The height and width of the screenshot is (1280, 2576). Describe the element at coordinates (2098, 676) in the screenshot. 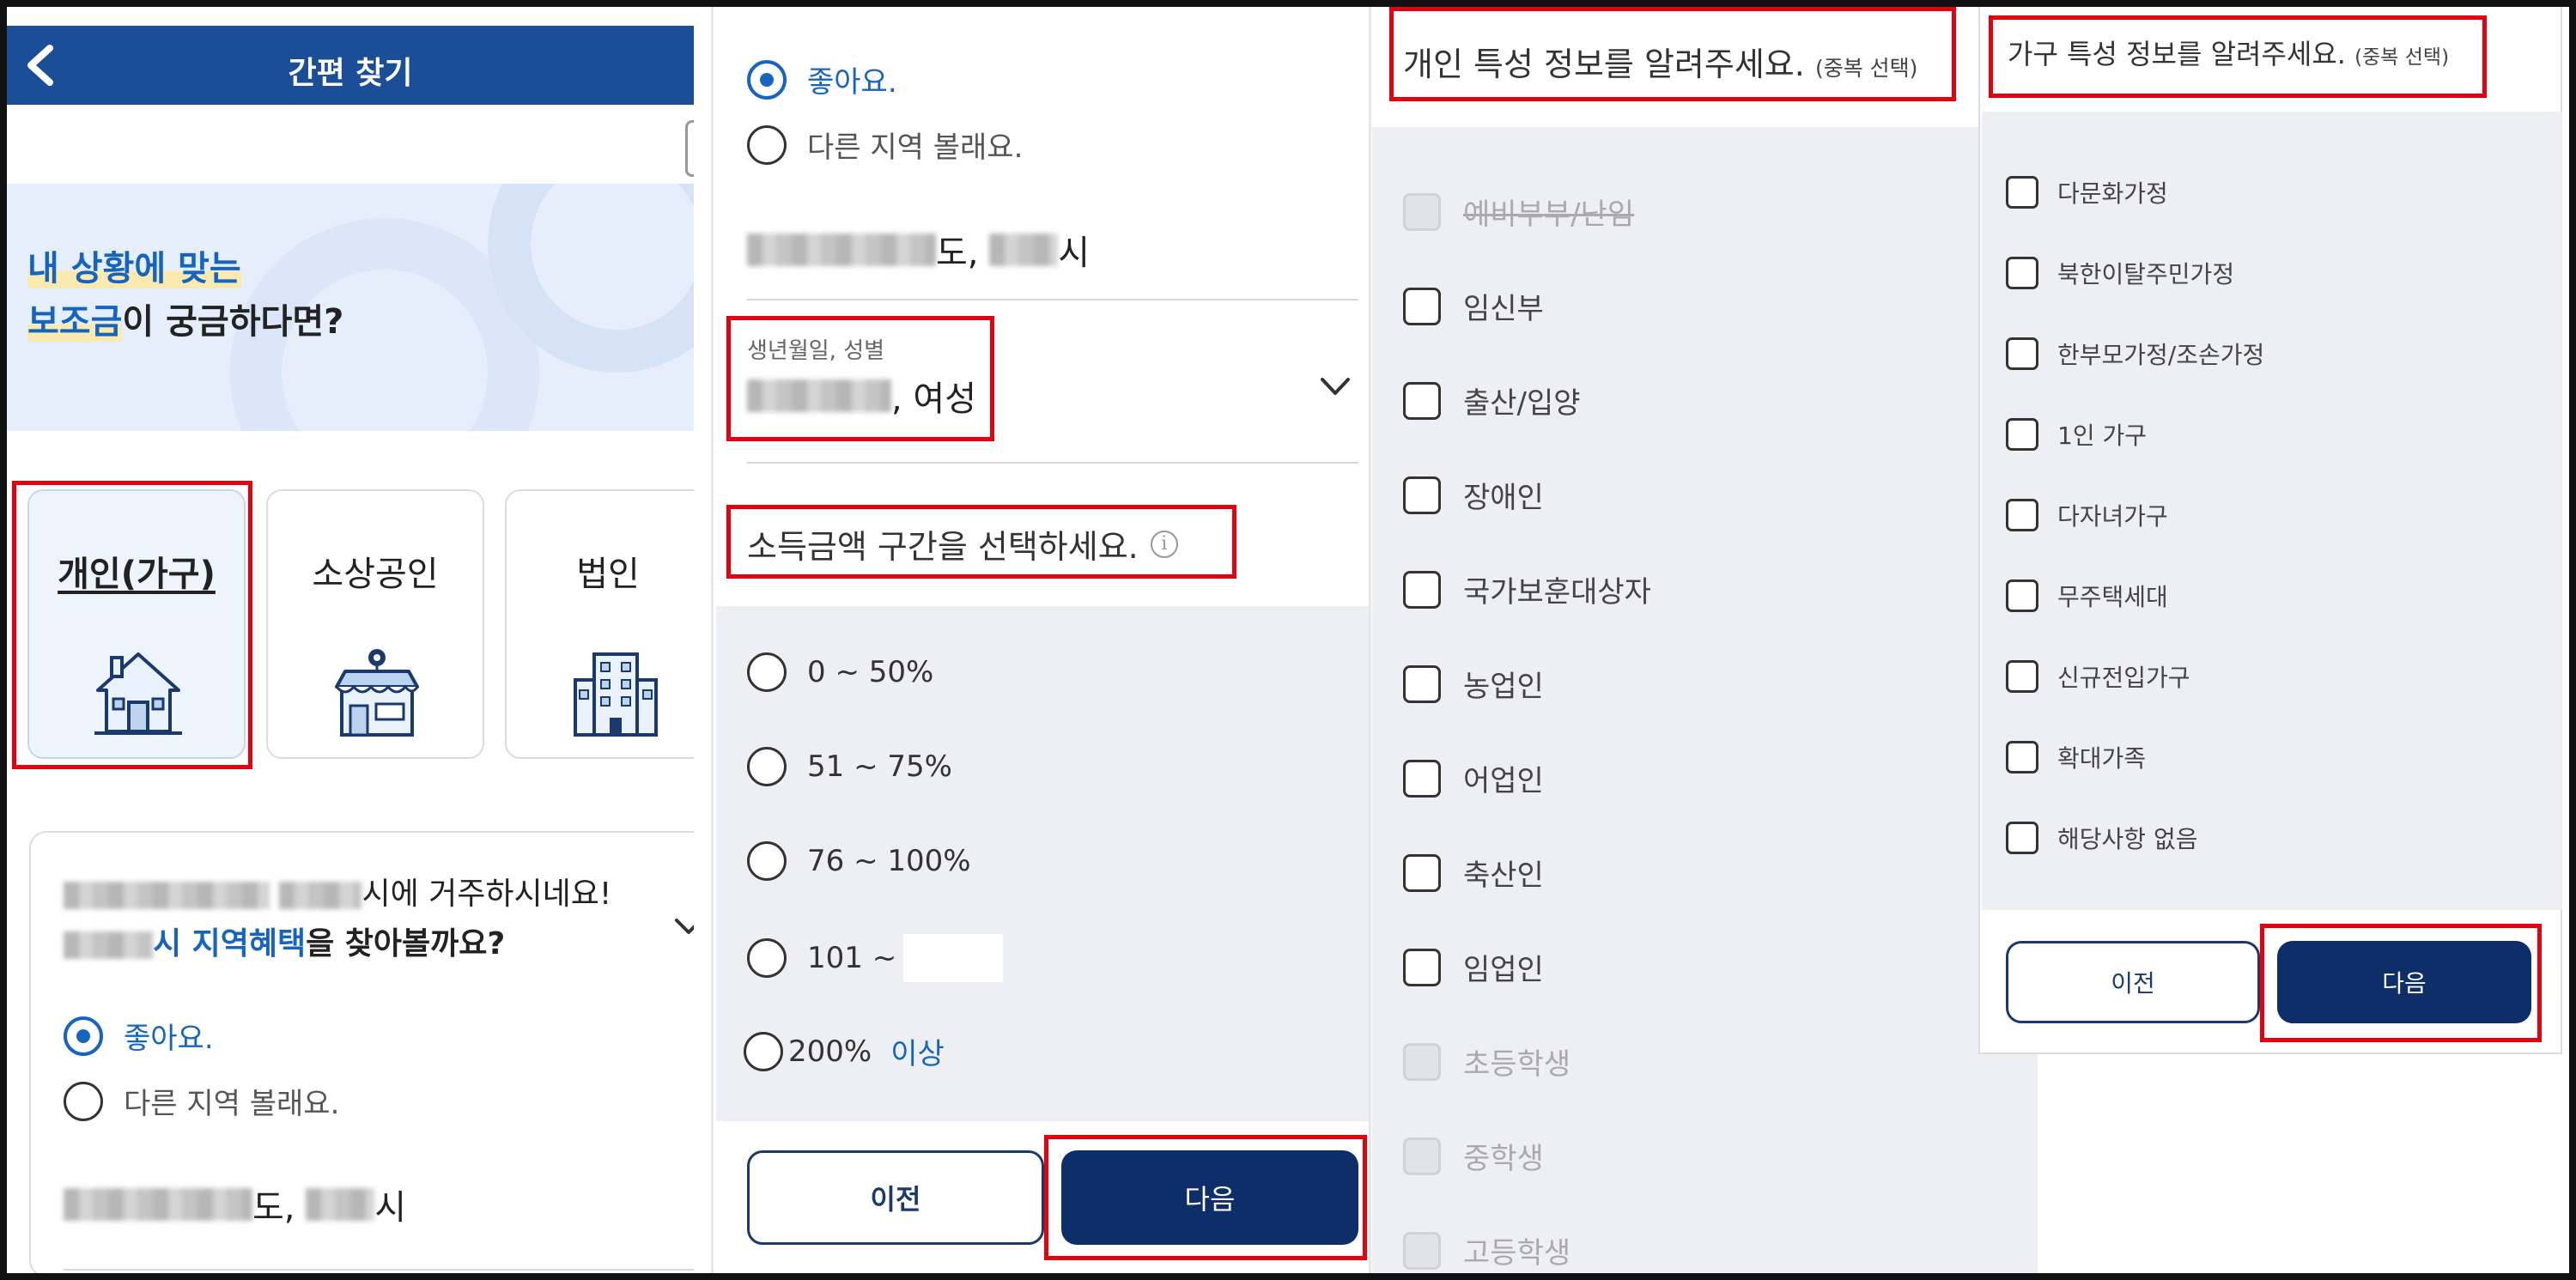

I see `household-trait-checkbox: 신규전입가구` at that location.